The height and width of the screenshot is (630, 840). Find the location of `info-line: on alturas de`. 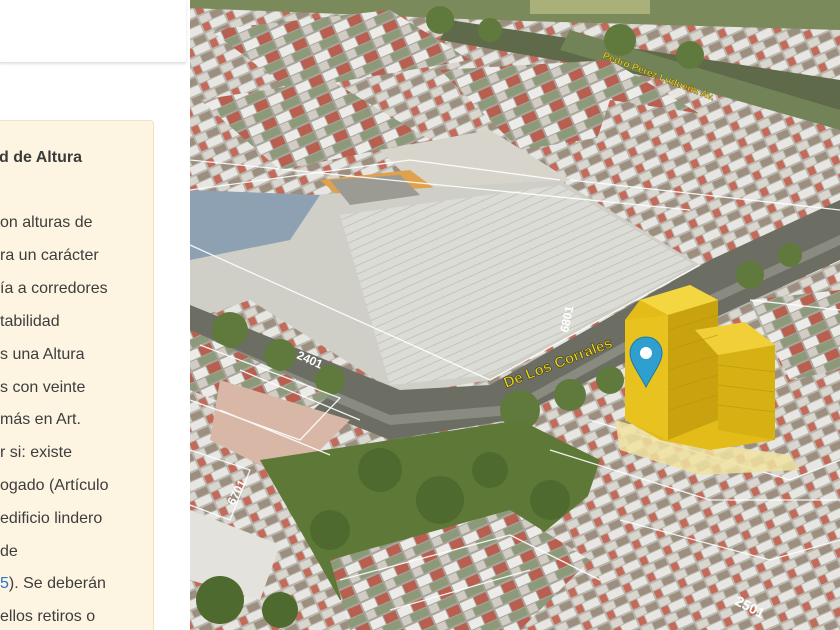

info-line: on alturas de is located at coordinates (46, 222).